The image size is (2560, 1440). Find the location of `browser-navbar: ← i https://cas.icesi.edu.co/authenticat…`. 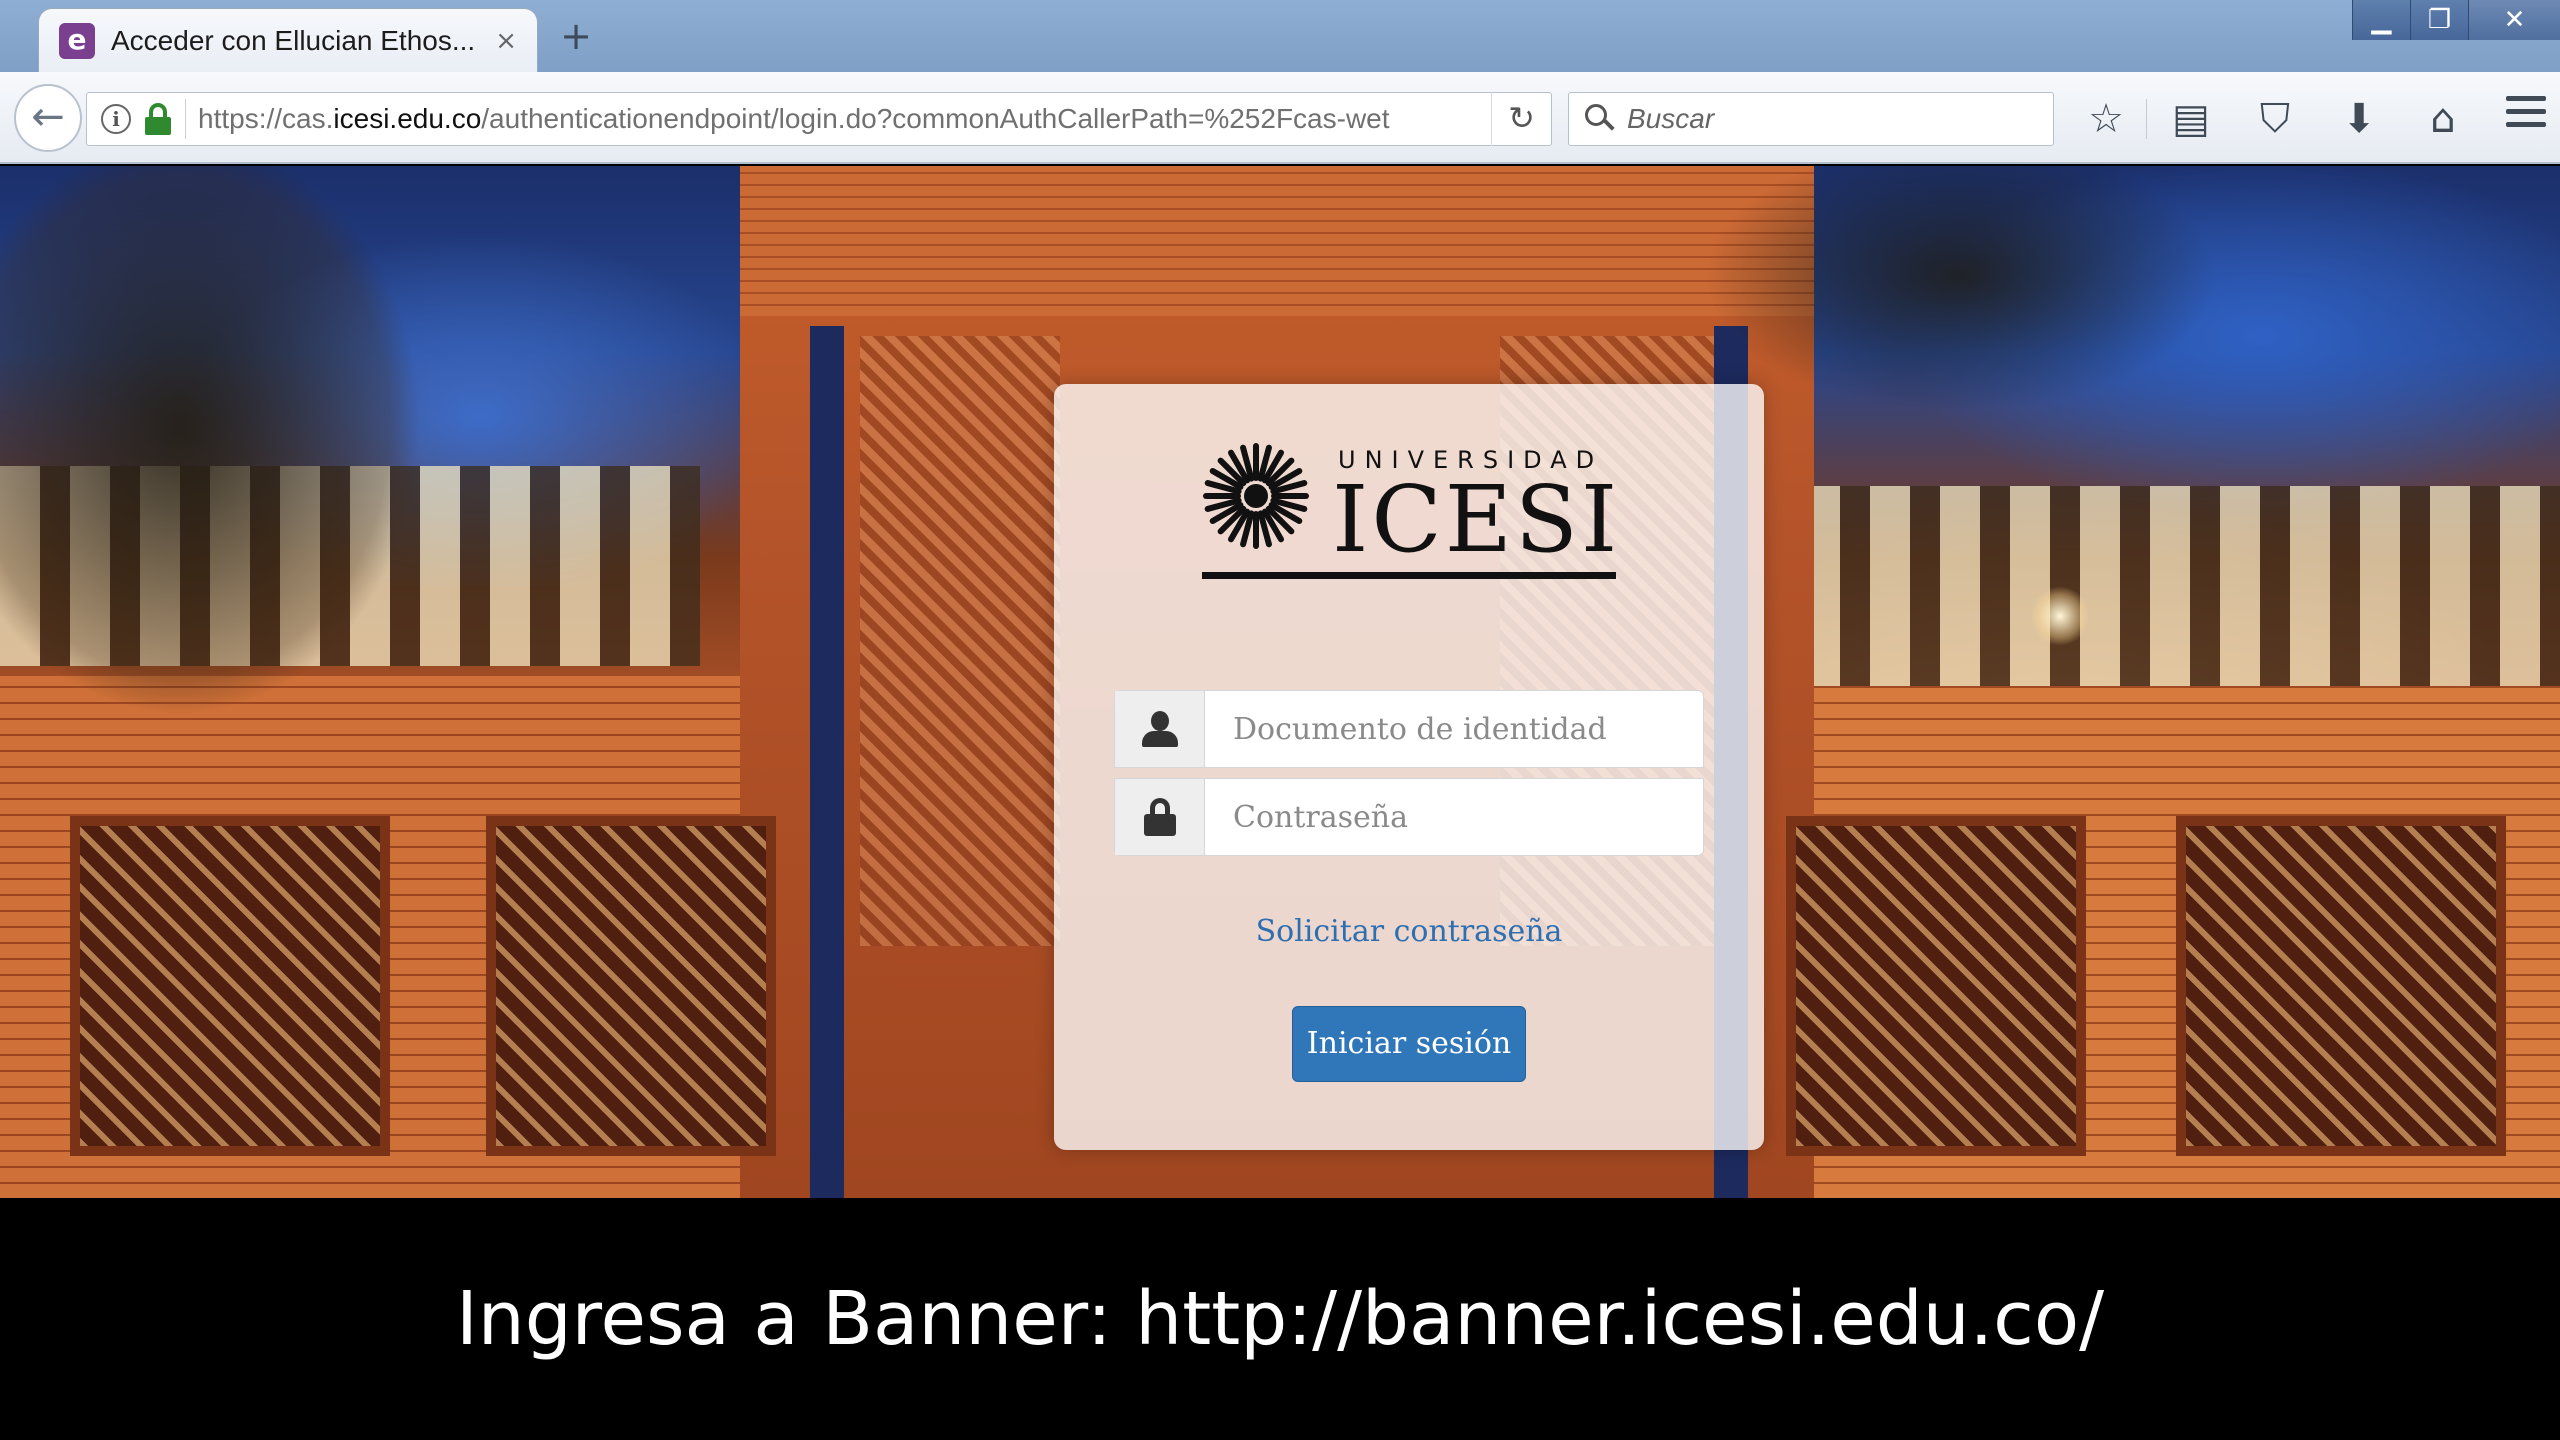

browser-navbar: ← i https://cas.icesi.edu.co/authenticat… is located at coordinates (1280, 118).